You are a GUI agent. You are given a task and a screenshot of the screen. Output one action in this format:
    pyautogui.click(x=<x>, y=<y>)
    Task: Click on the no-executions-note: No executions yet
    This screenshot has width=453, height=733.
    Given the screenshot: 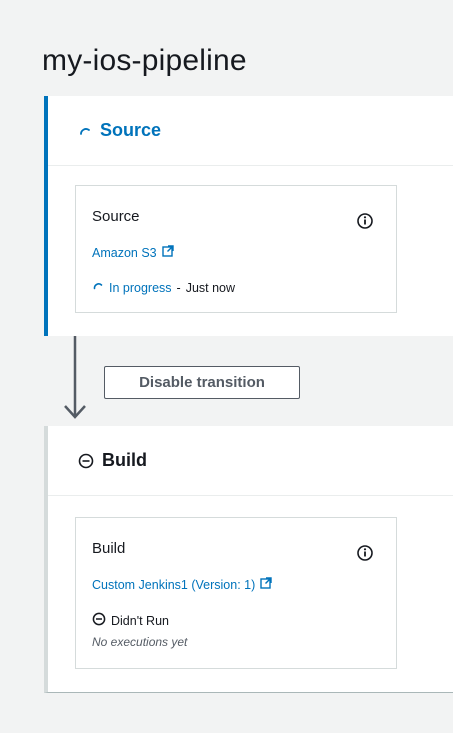 What is the action you would take?
    pyautogui.click(x=140, y=642)
    